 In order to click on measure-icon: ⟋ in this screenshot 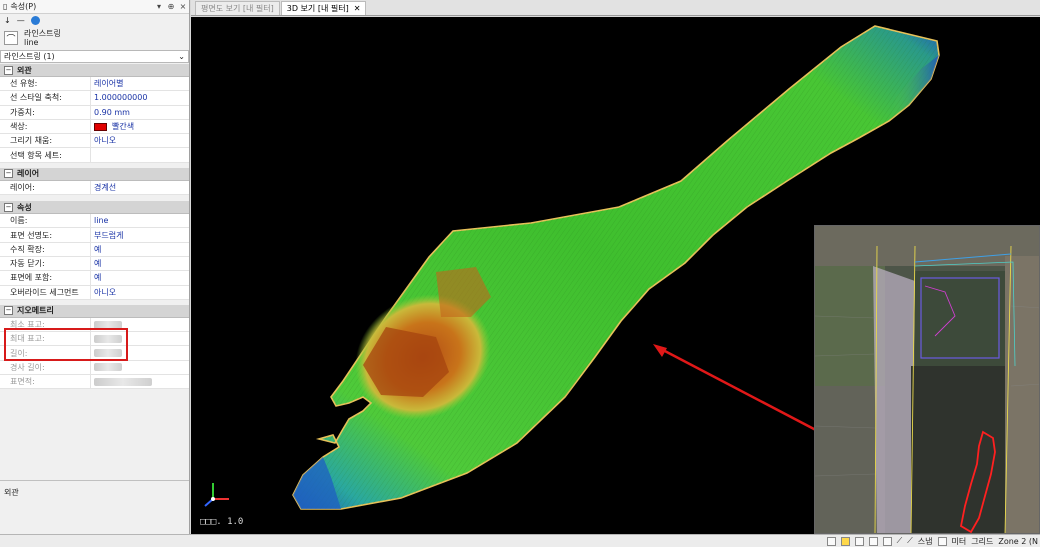, I will do `click(900, 541)`.